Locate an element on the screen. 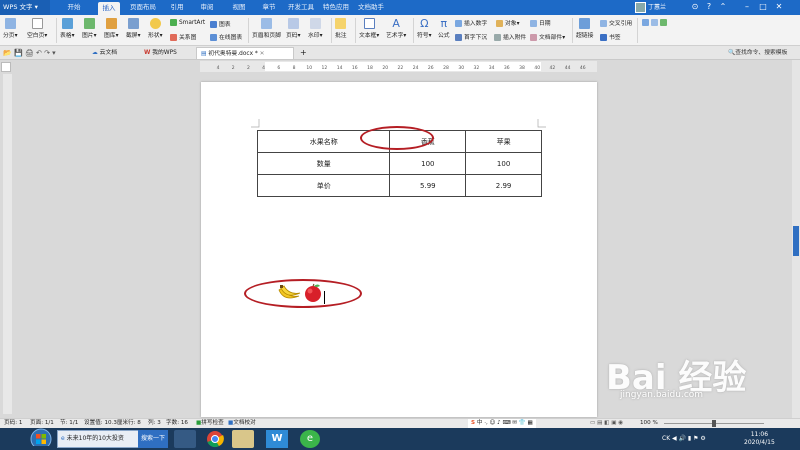 This screenshot has width=800, height=450. attachment-button: 插入附件 is located at coordinates (510, 36).